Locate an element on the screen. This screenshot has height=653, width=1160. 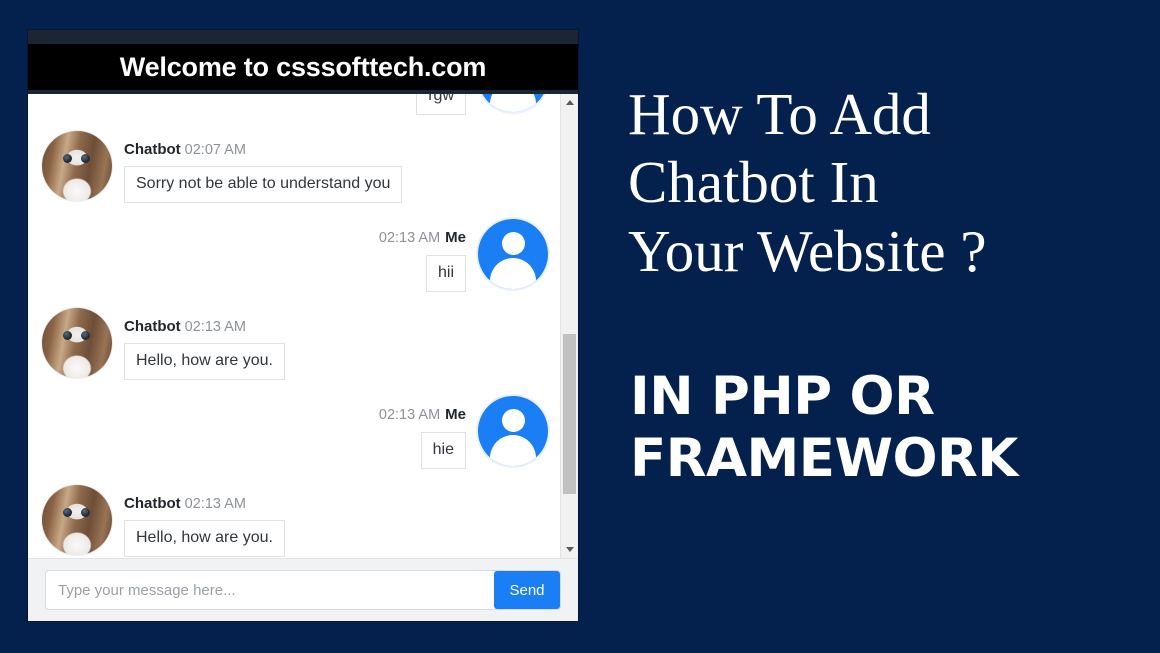
chat-header: Welcome to csssofttech.com is located at coordinates (303, 67).